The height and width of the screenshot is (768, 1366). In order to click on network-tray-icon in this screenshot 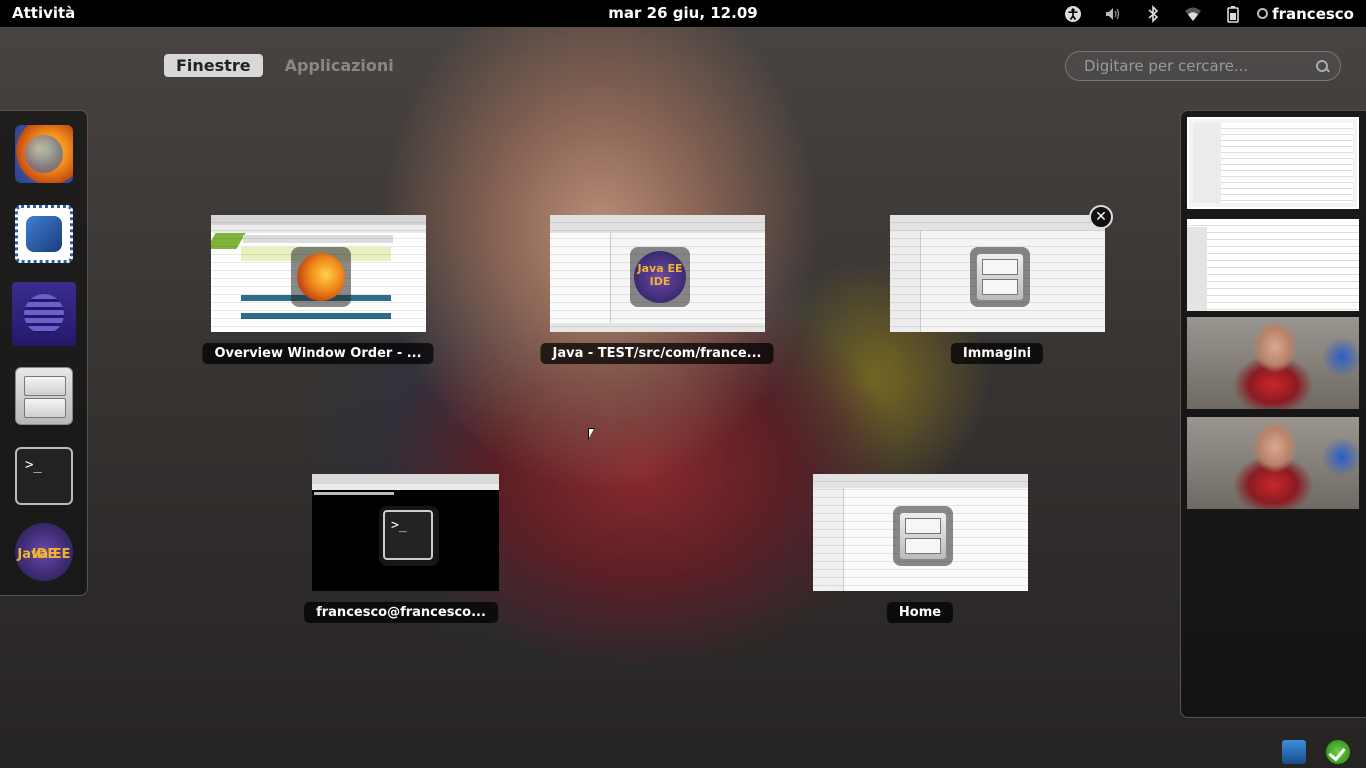, I will do `click(1294, 752)`.